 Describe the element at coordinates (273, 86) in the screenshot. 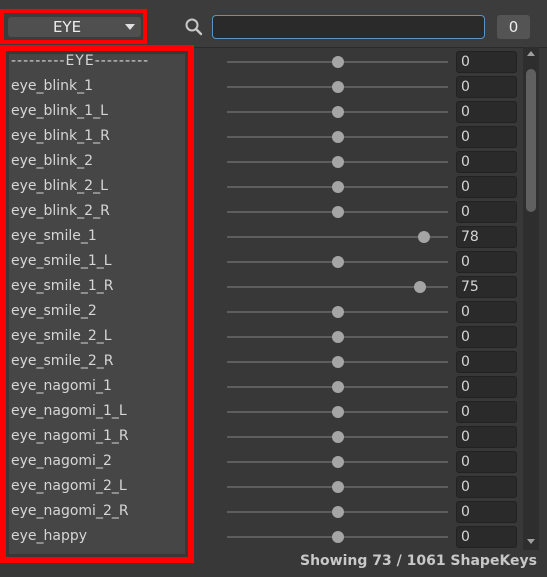

I see `shapekey-row: eye_blink_1 0` at that location.